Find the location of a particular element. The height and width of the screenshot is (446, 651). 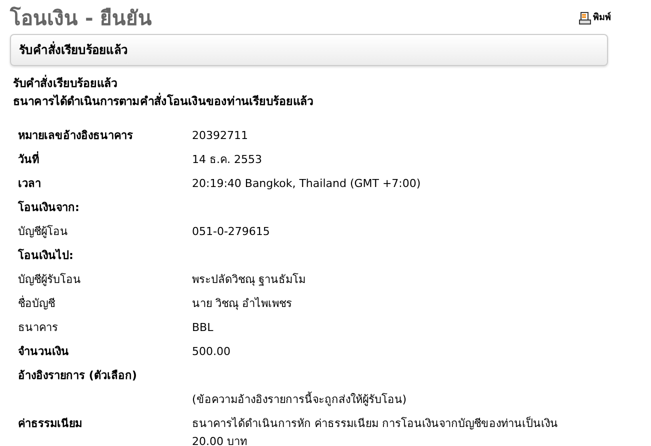

status-message: ธนาคารได้ดำเนินการตามคำสั่งโอนเงินของท่านเรียบร้อยแล้ว is located at coordinates (163, 101).